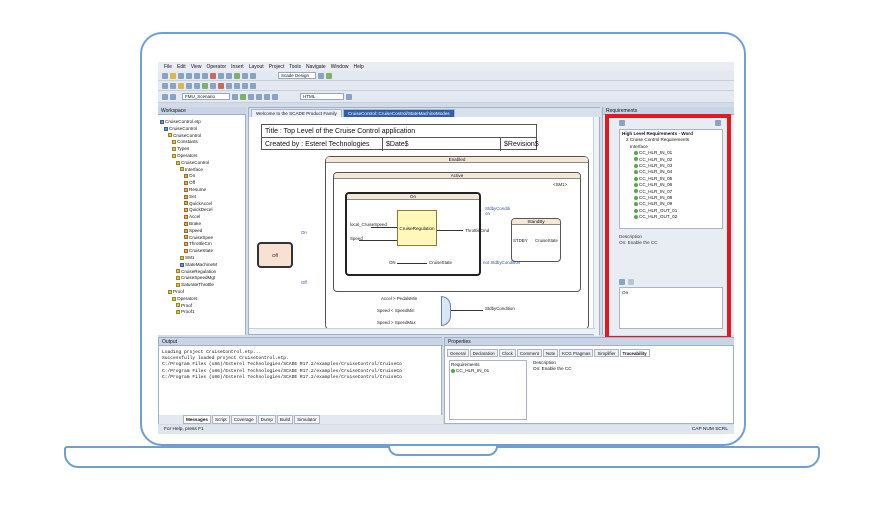  What do you see at coordinates (297, 75) in the screenshot?
I see `design-combo: Scade Design` at bounding box center [297, 75].